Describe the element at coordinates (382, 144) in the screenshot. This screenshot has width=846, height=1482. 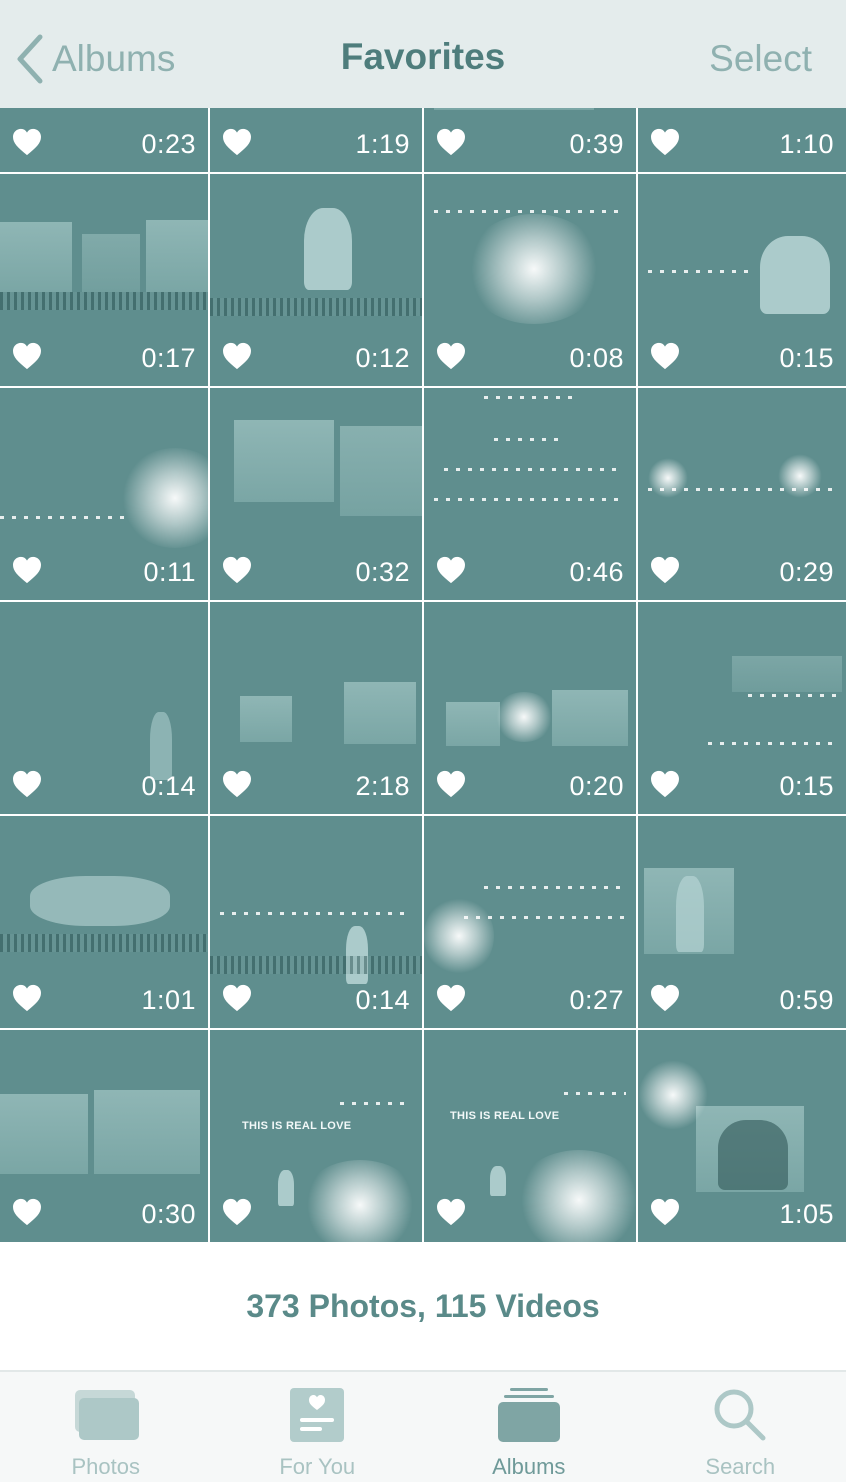
I see `video-duration: 1:19` at that location.